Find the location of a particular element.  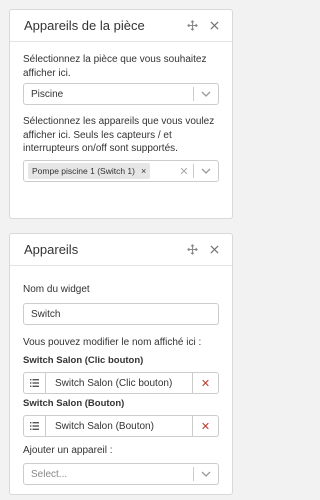

panel-header: Appareils is located at coordinates (121, 250).